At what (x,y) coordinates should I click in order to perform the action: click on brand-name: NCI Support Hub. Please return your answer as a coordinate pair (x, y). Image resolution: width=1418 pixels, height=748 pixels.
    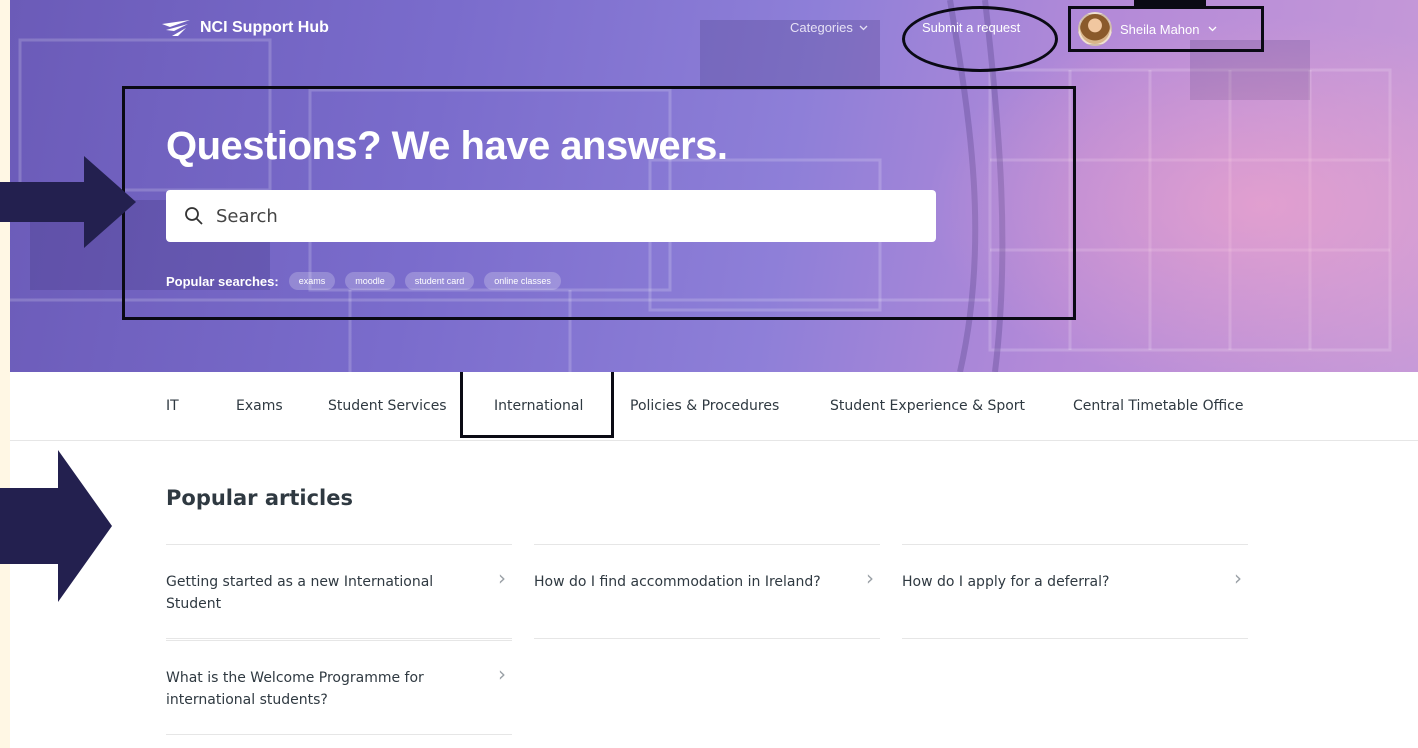
    Looking at the image, I should click on (264, 27).